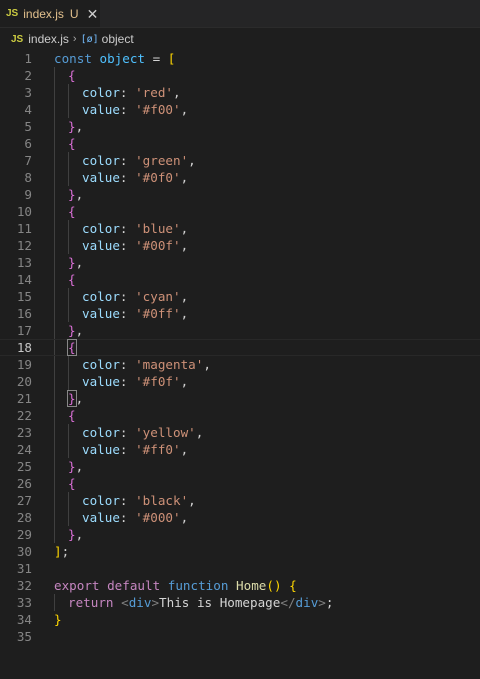 Image resolution: width=480 pixels, height=679 pixels. Describe the element at coordinates (240, 14) in the screenshot. I see `tab-bar: JS index.js U ✕` at that location.